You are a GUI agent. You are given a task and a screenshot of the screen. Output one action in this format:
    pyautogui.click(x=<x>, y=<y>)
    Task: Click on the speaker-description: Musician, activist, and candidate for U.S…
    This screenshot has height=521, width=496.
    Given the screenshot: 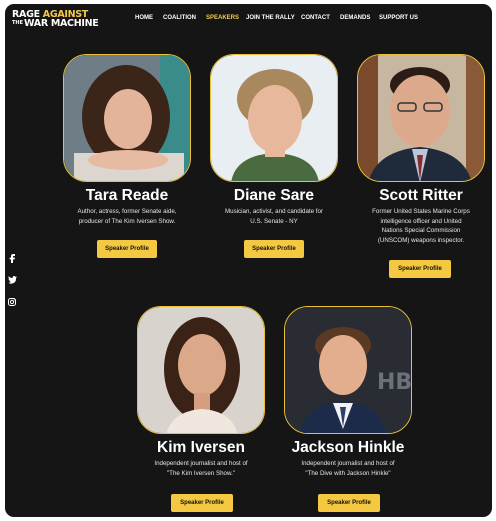 What is the action you would take?
    pyautogui.click(x=274, y=216)
    